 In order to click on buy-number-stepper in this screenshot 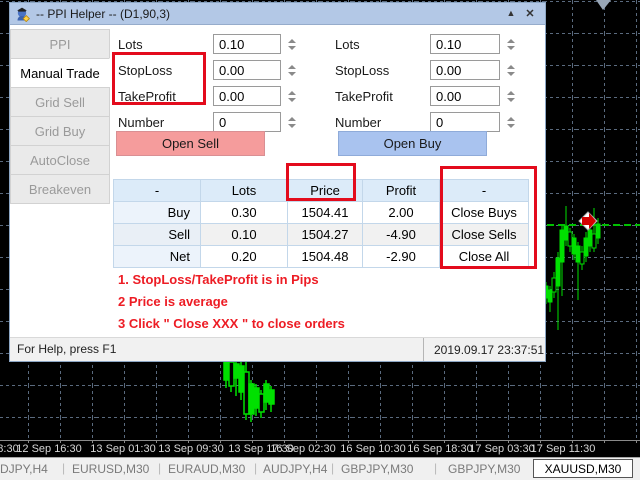, I will do `click(511, 122)`.